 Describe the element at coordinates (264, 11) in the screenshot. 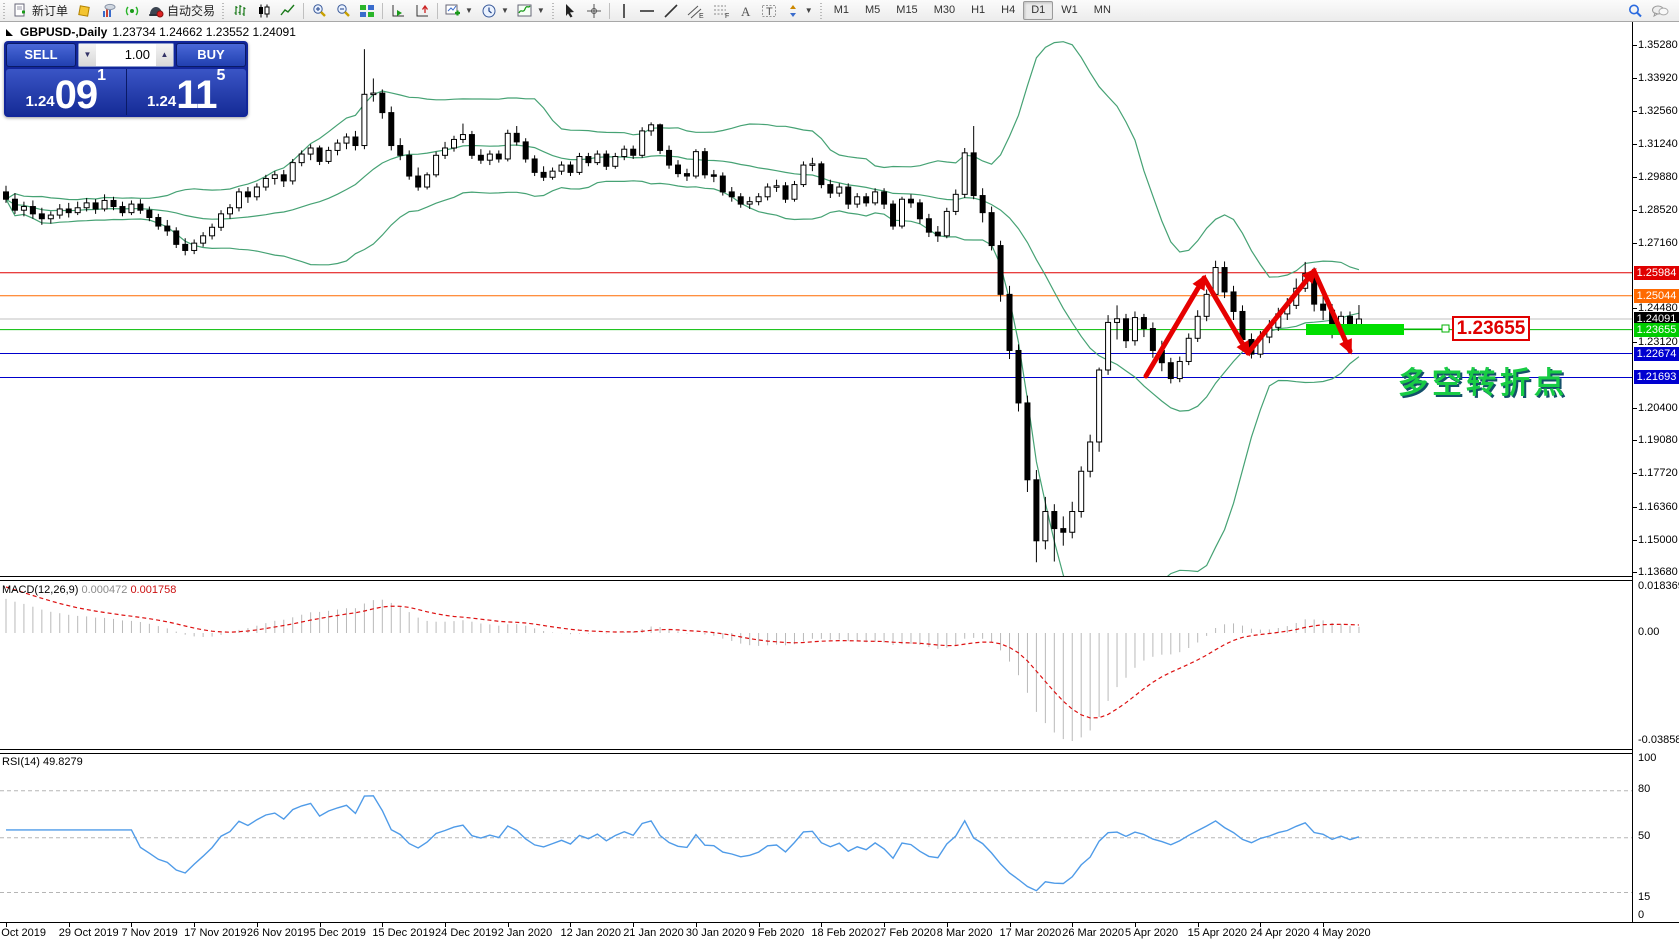

I see `candlestick-chart-type-button` at that location.